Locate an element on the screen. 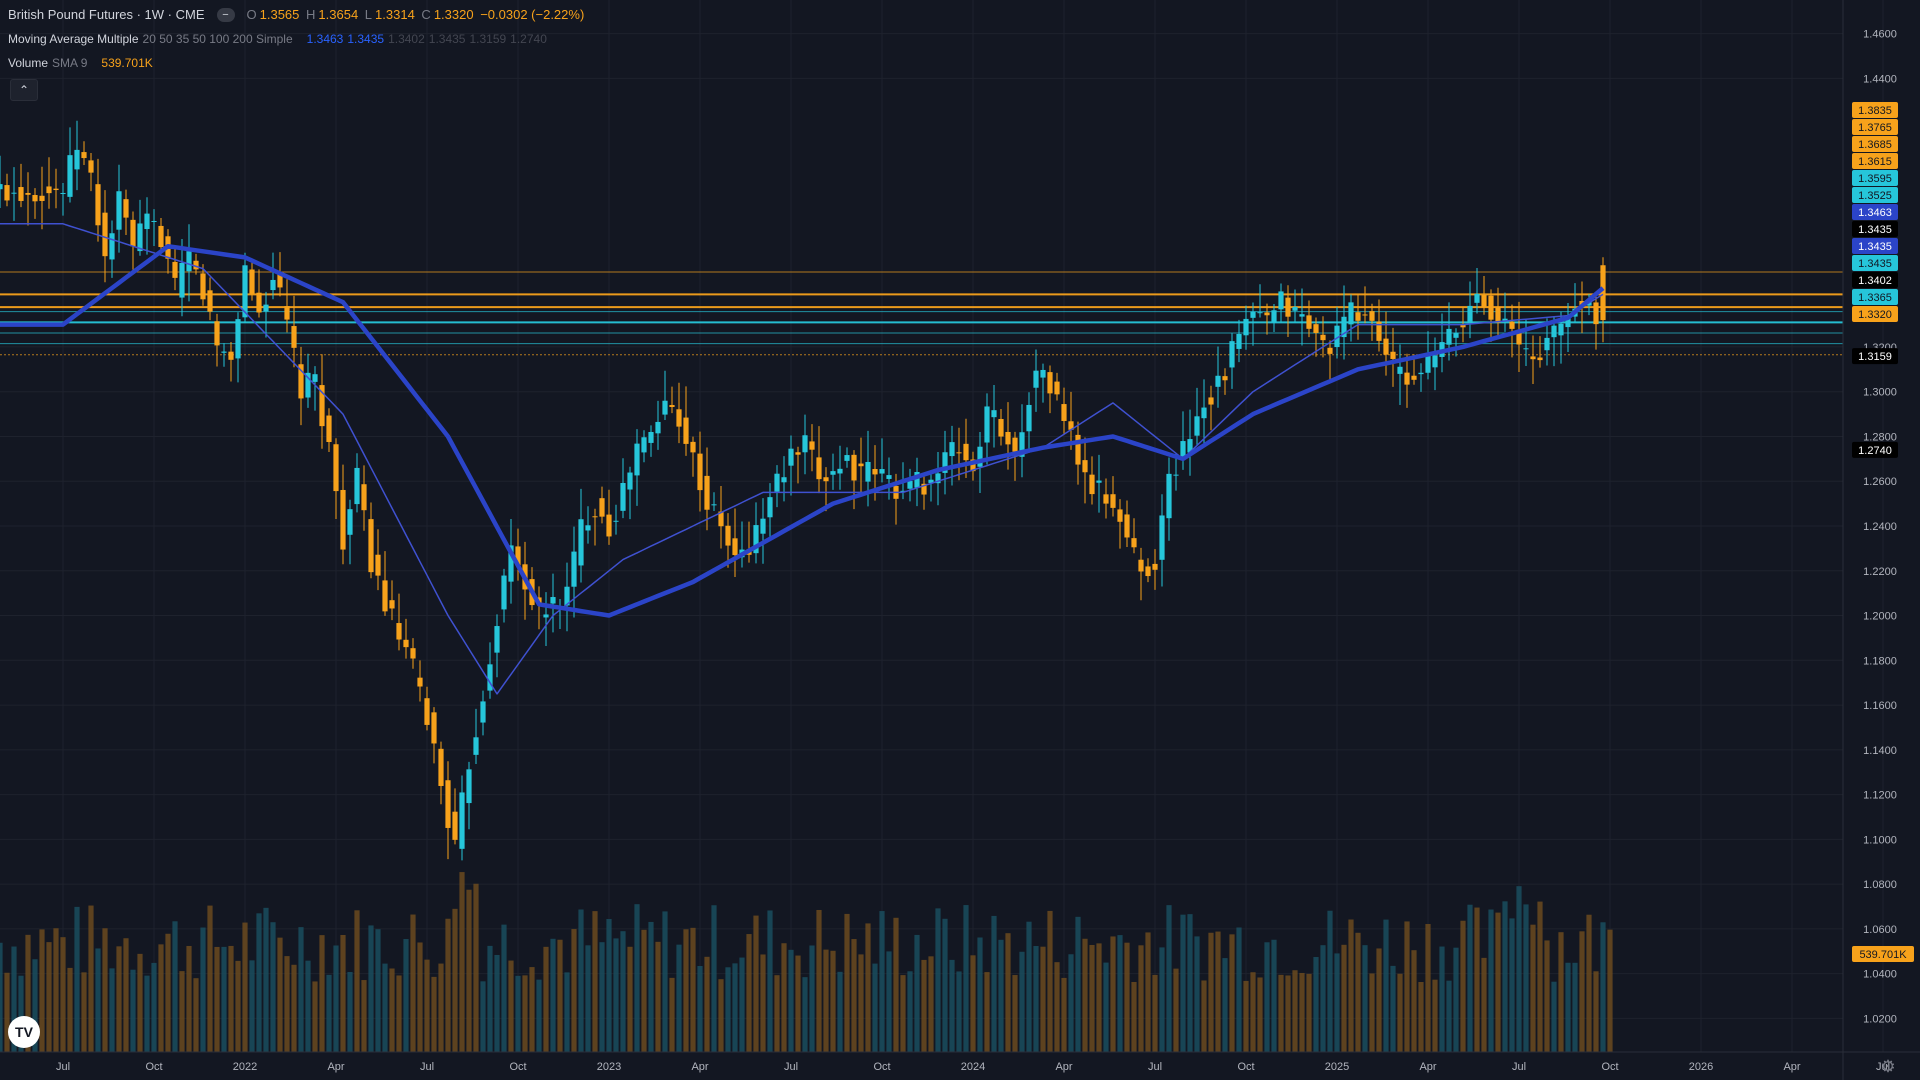 Image resolution: width=1920 pixels, height=1080 pixels. ma-value-4: 1.3435 is located at coordinates (447, 39).